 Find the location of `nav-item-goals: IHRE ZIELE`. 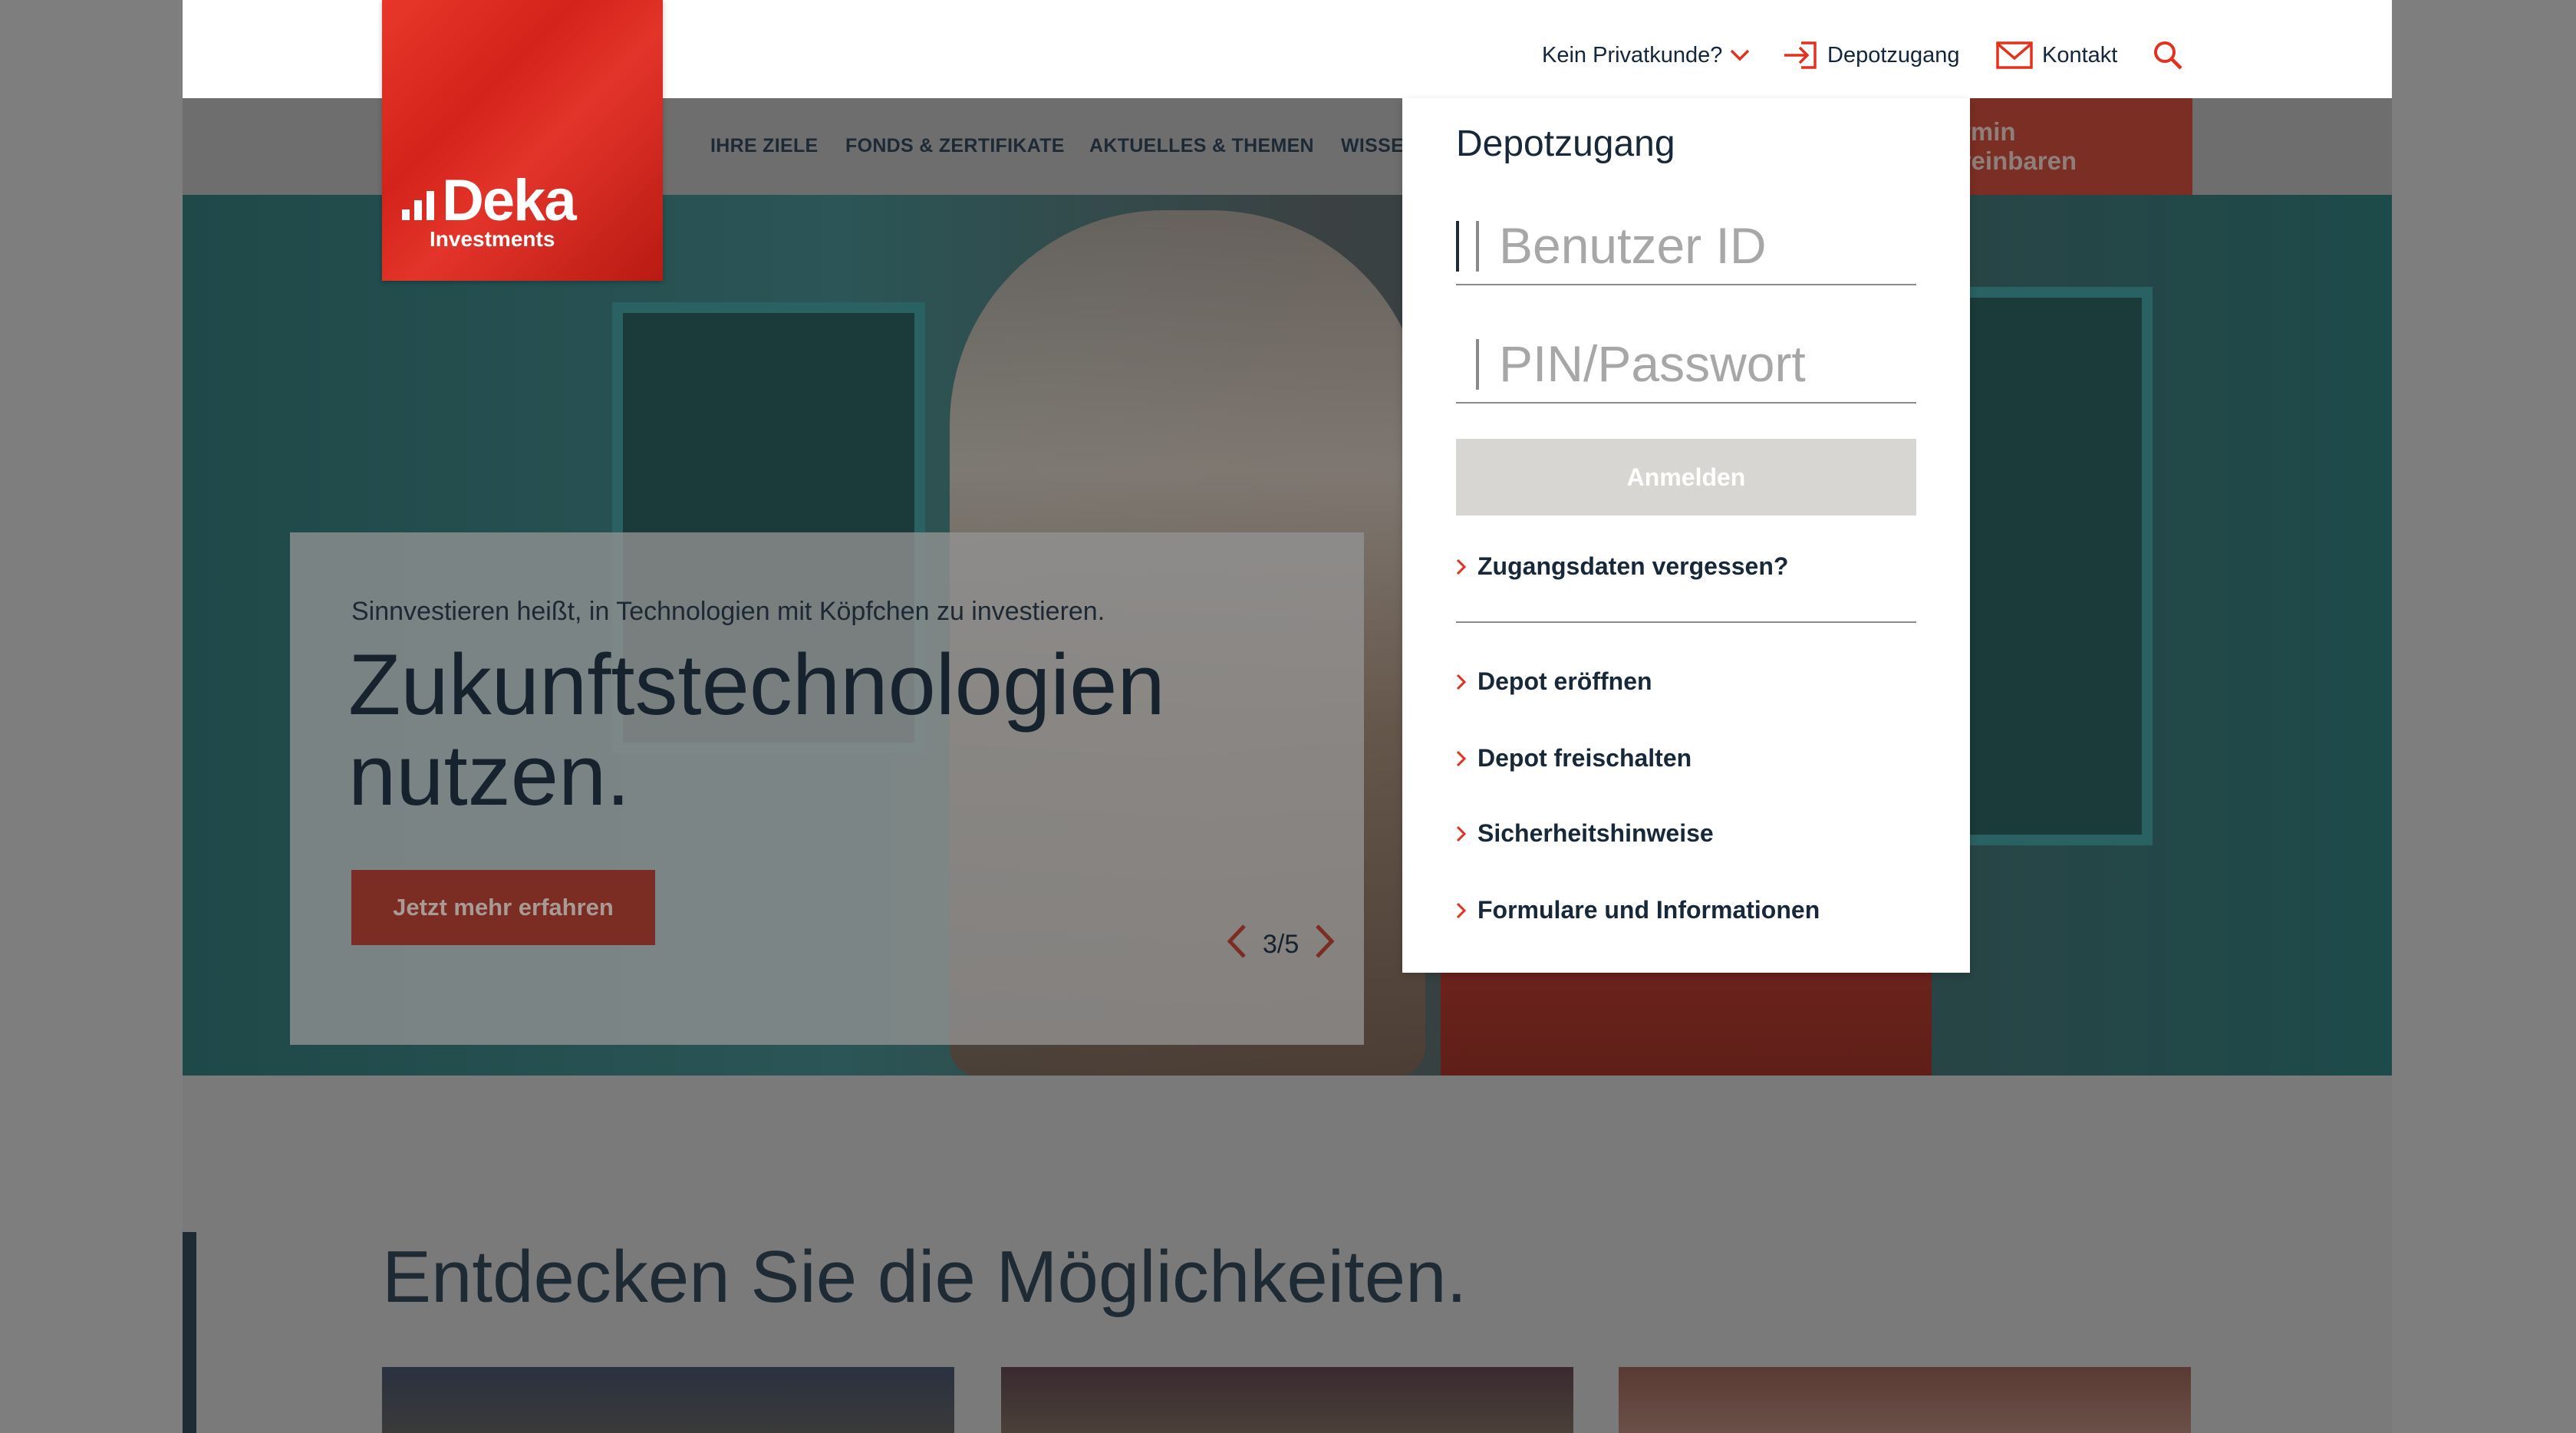

nav-item-goals: IHRE ZIELE is located at coordinates (764, 146).